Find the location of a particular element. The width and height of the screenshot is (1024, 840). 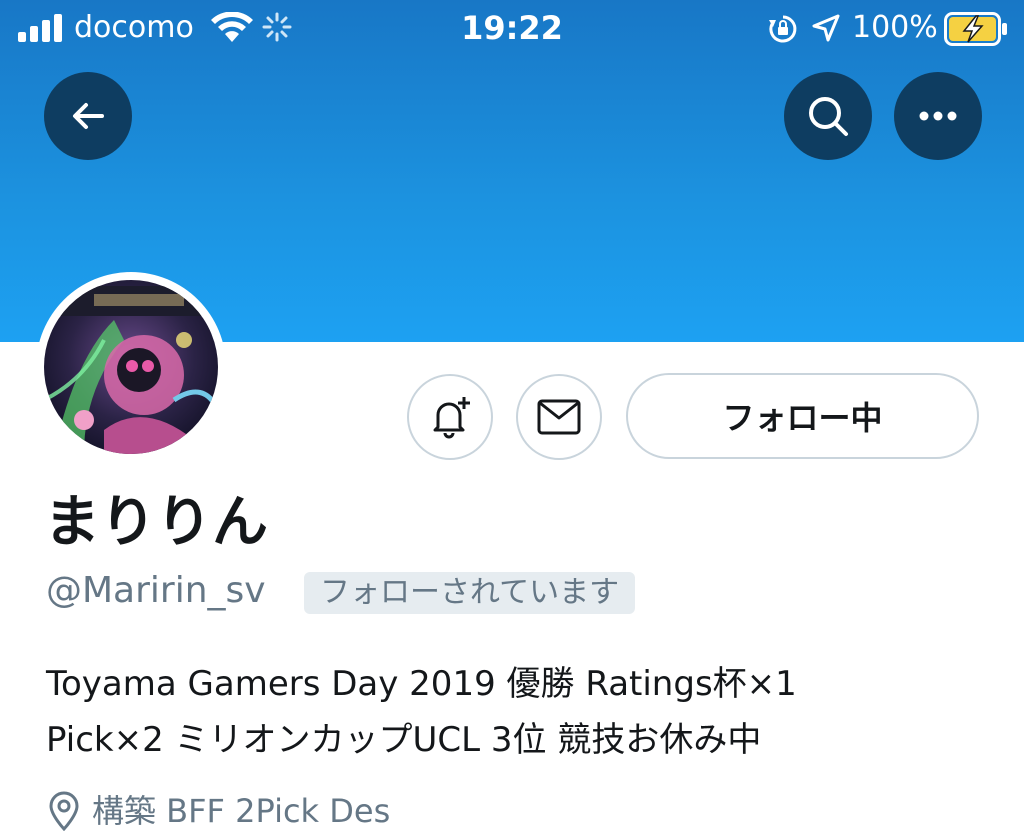

notifications-button is located at coordinates (450, 417).